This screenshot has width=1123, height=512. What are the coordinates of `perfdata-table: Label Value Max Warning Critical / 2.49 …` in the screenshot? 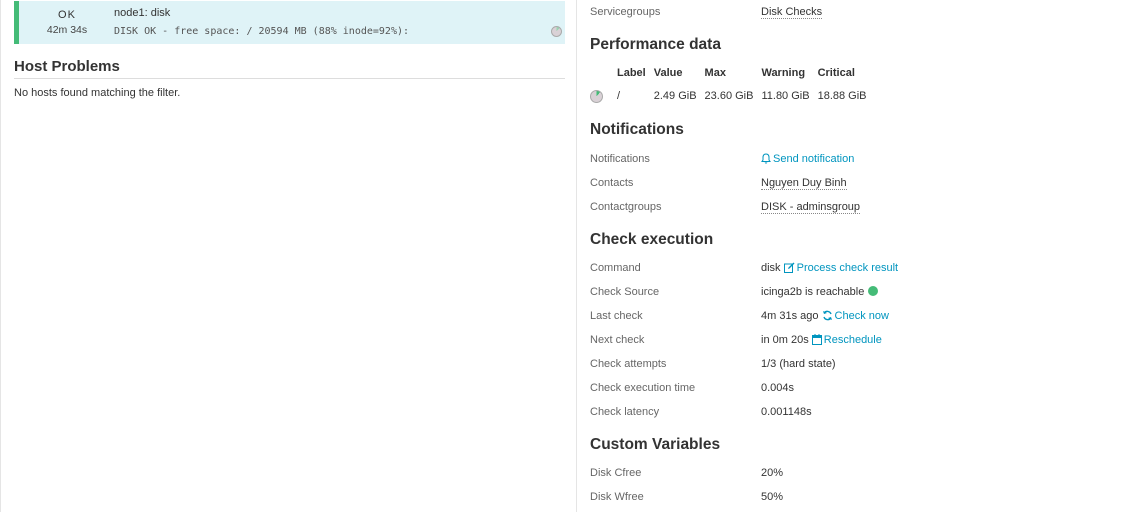 It's located at (732, 87).